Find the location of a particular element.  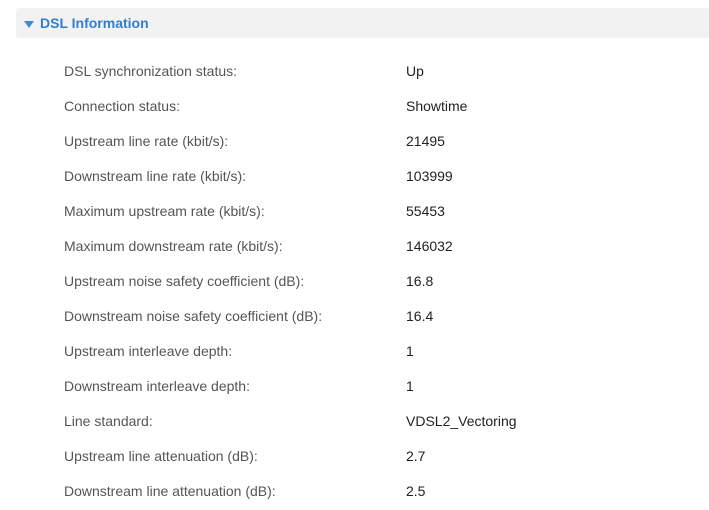

info-value: Showtime is located at coordinates (437, 106).